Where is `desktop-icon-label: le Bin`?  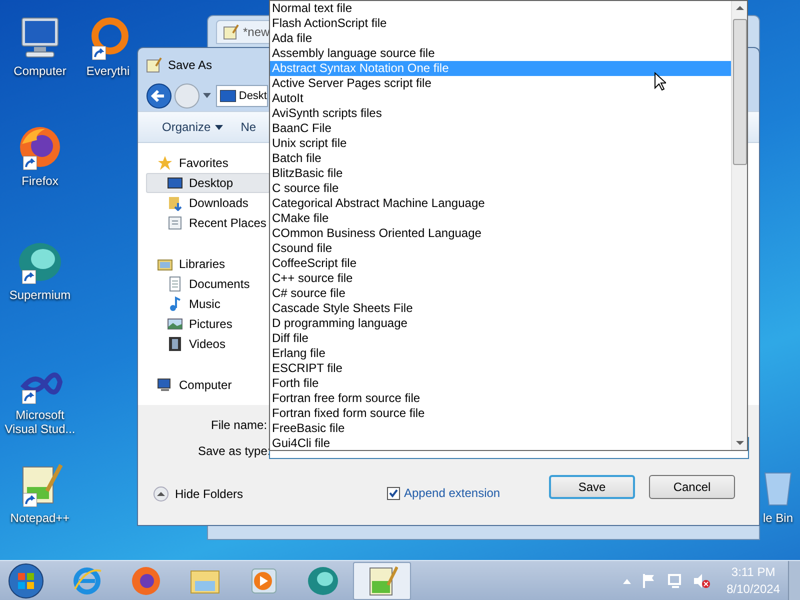
desktop-icon-label: le Bin is located at coordinates (778, 518).